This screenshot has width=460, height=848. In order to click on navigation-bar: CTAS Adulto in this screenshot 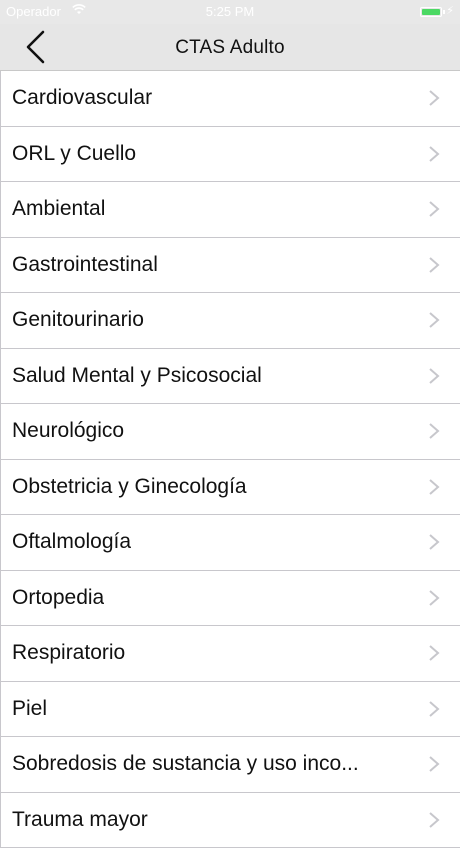, I will do `click(230, 47)`.